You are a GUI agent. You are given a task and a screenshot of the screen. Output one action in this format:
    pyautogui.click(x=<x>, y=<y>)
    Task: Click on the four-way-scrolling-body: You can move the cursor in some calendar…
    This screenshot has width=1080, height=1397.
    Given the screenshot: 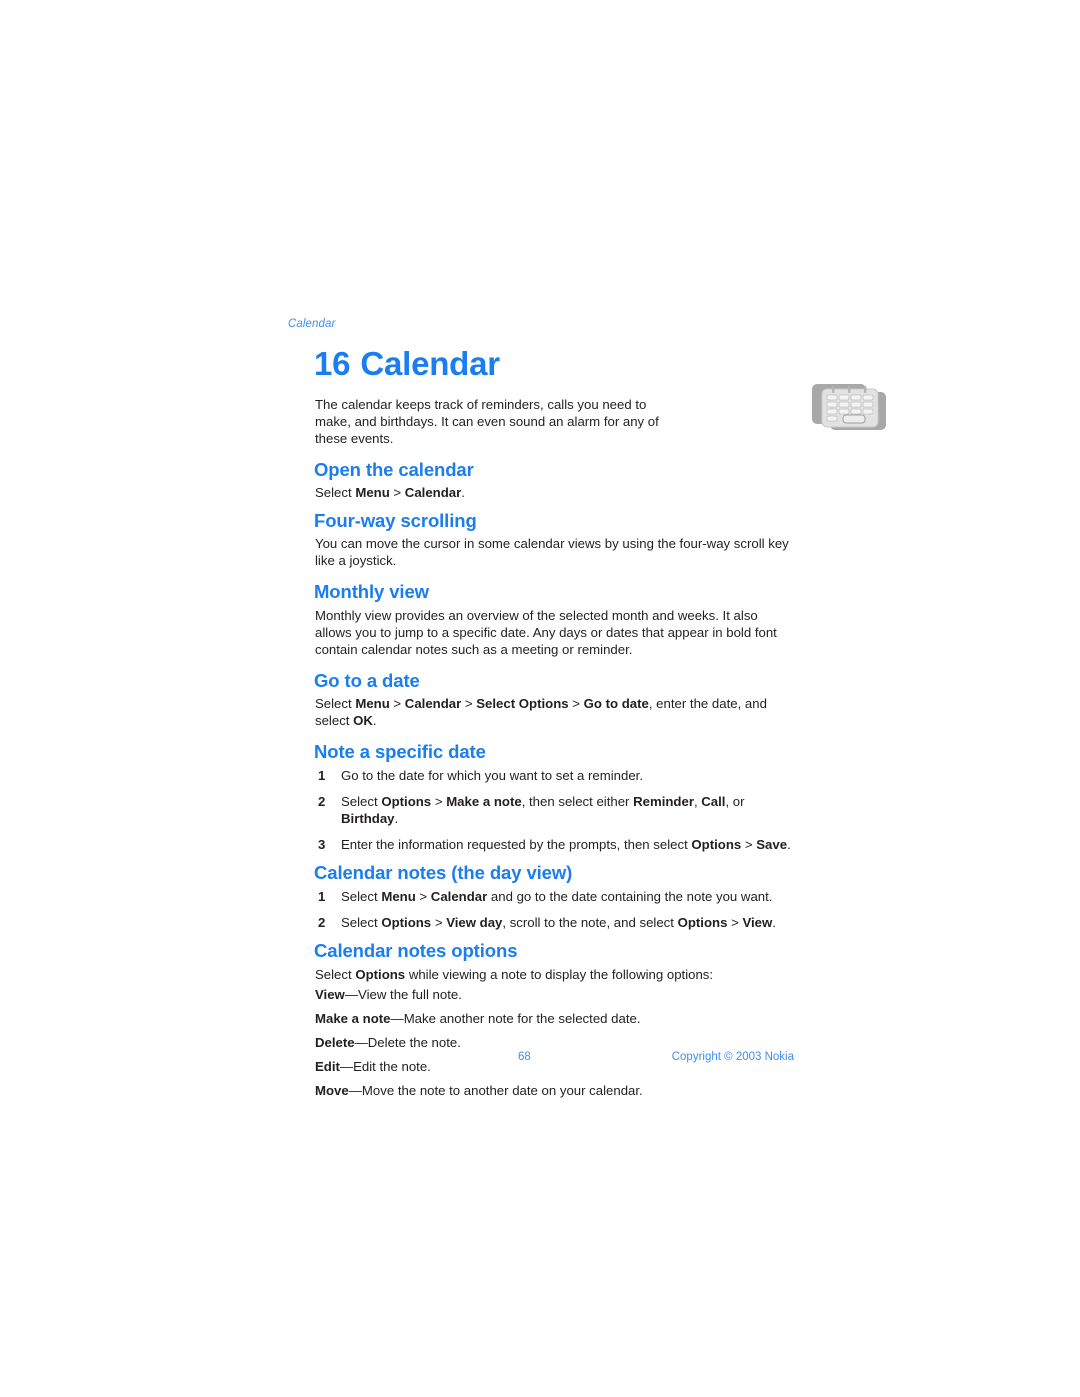 What is the action you would take?
    pyautogui.click(x=552, y=552)
    